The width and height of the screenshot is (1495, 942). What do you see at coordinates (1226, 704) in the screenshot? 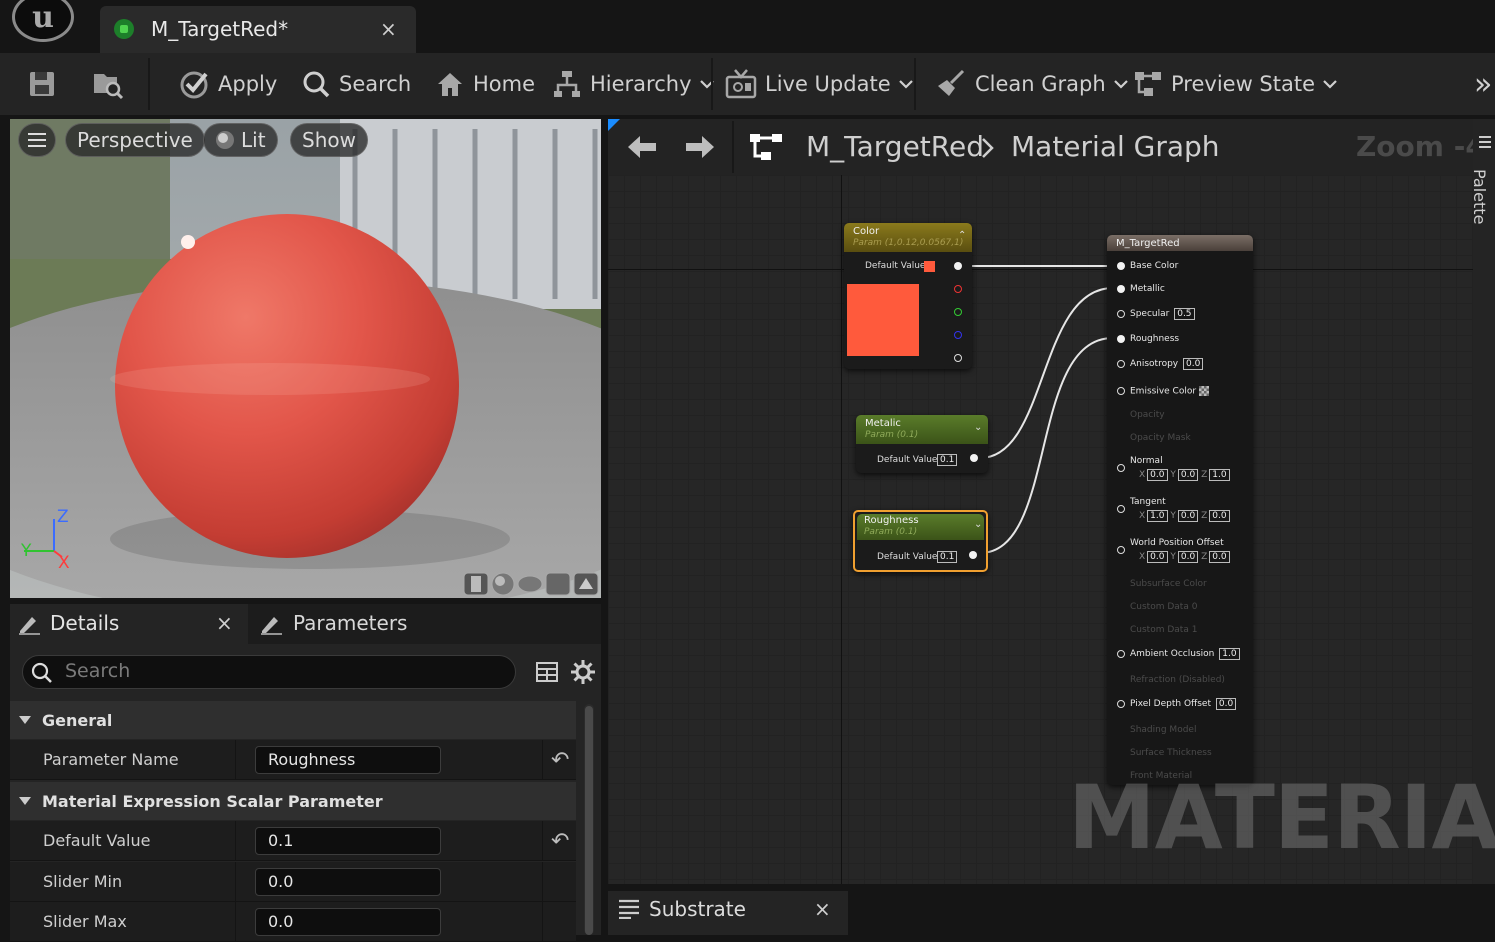
I see `pdo-value: 0.0` at bounding box center [1226, 704].